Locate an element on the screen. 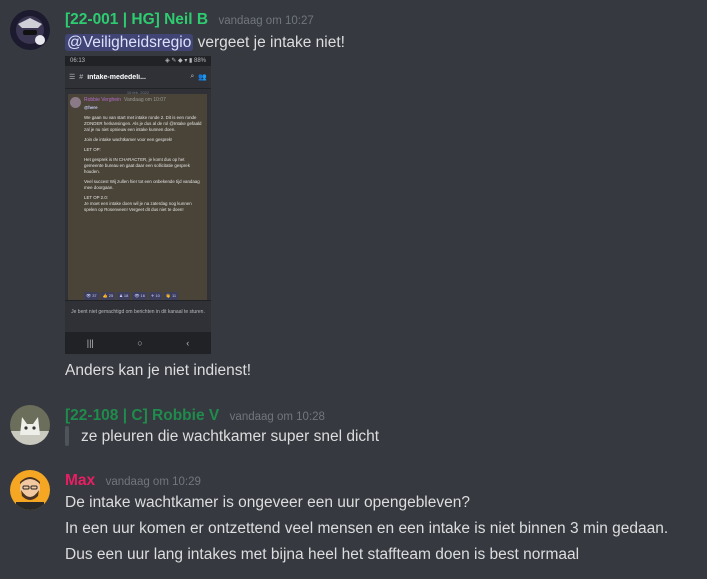 Image resolution: width=707 pixels, height=579 pixels. quote-bar is located at coordinates (67, 436).